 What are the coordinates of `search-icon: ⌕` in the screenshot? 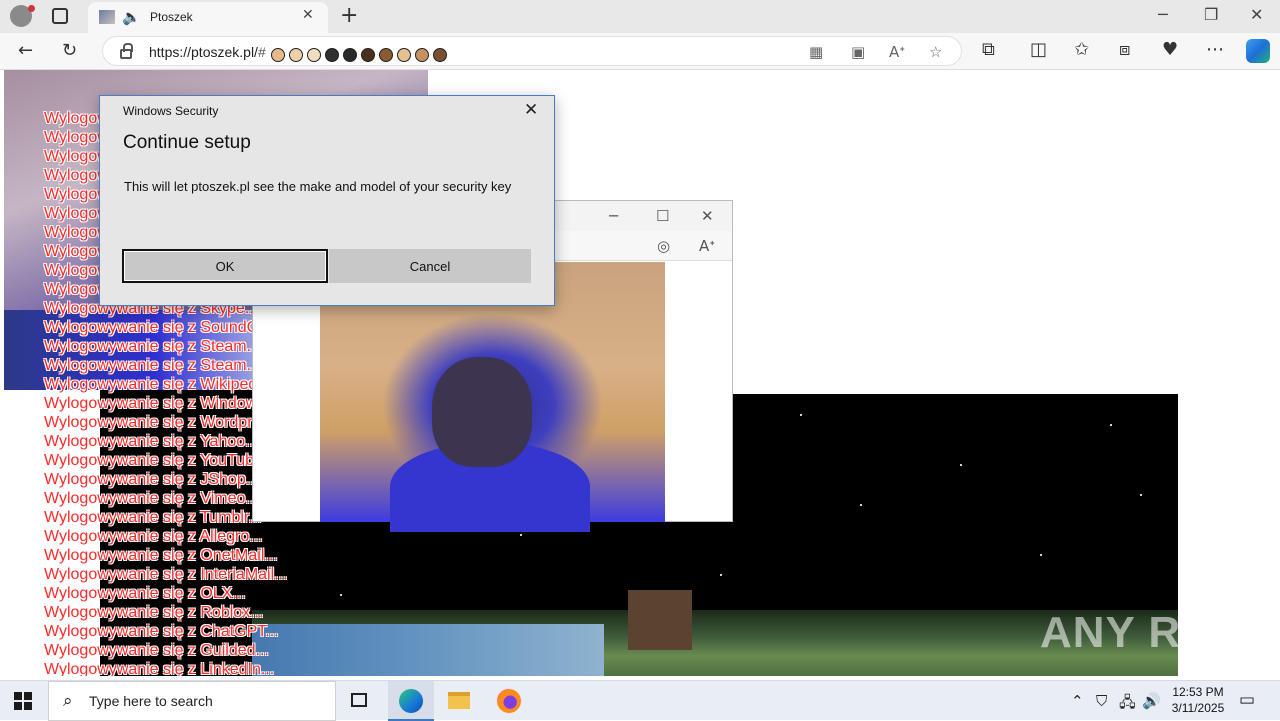 It's located at (68, 701).